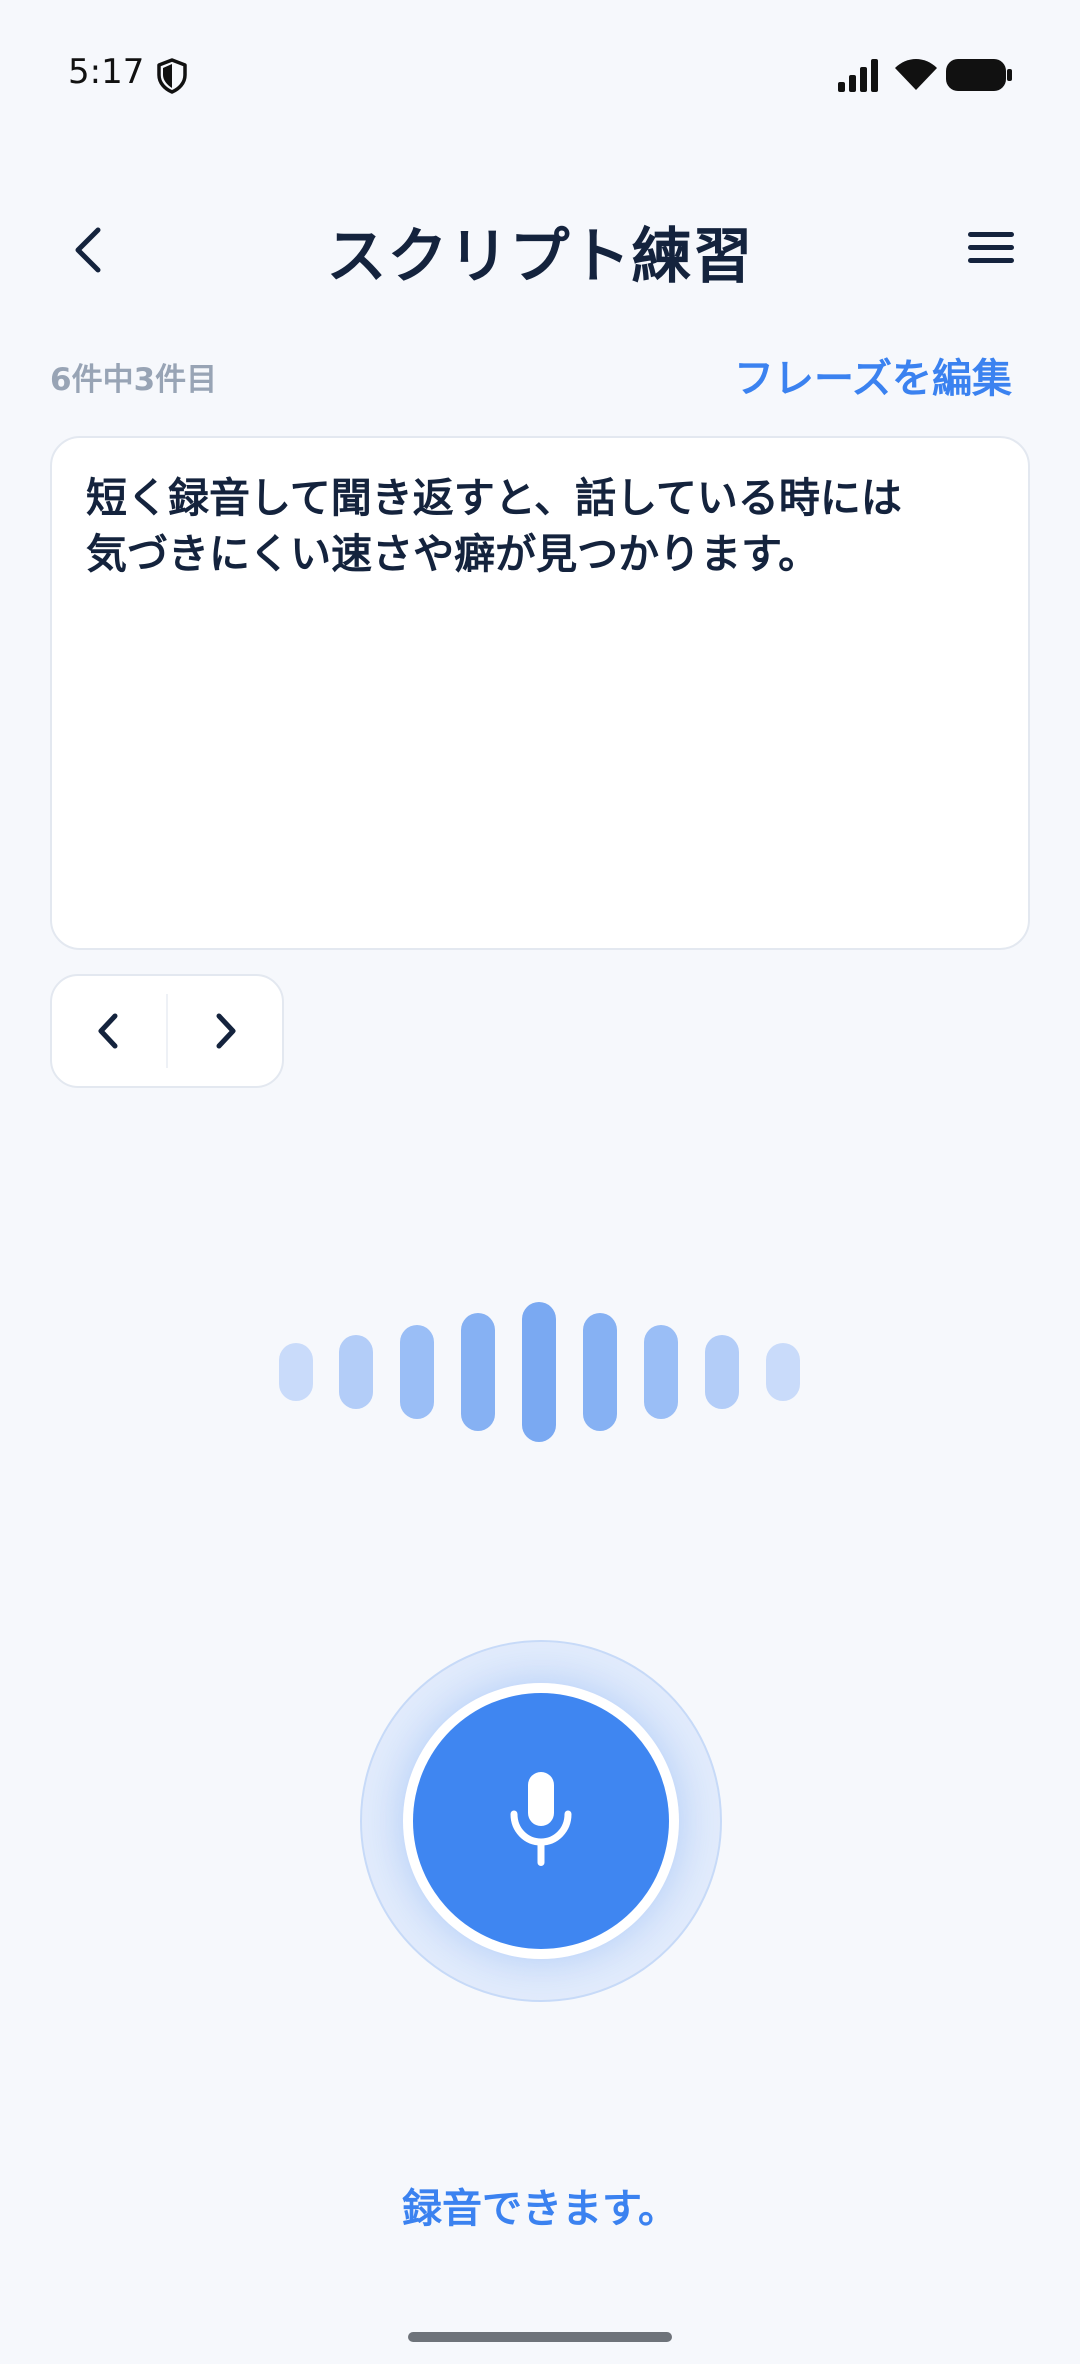 This screenshot has height=2364, width=1080. I want to click on script-line: 短く録音して聞き返すと、話している時には, so click(494, 498).